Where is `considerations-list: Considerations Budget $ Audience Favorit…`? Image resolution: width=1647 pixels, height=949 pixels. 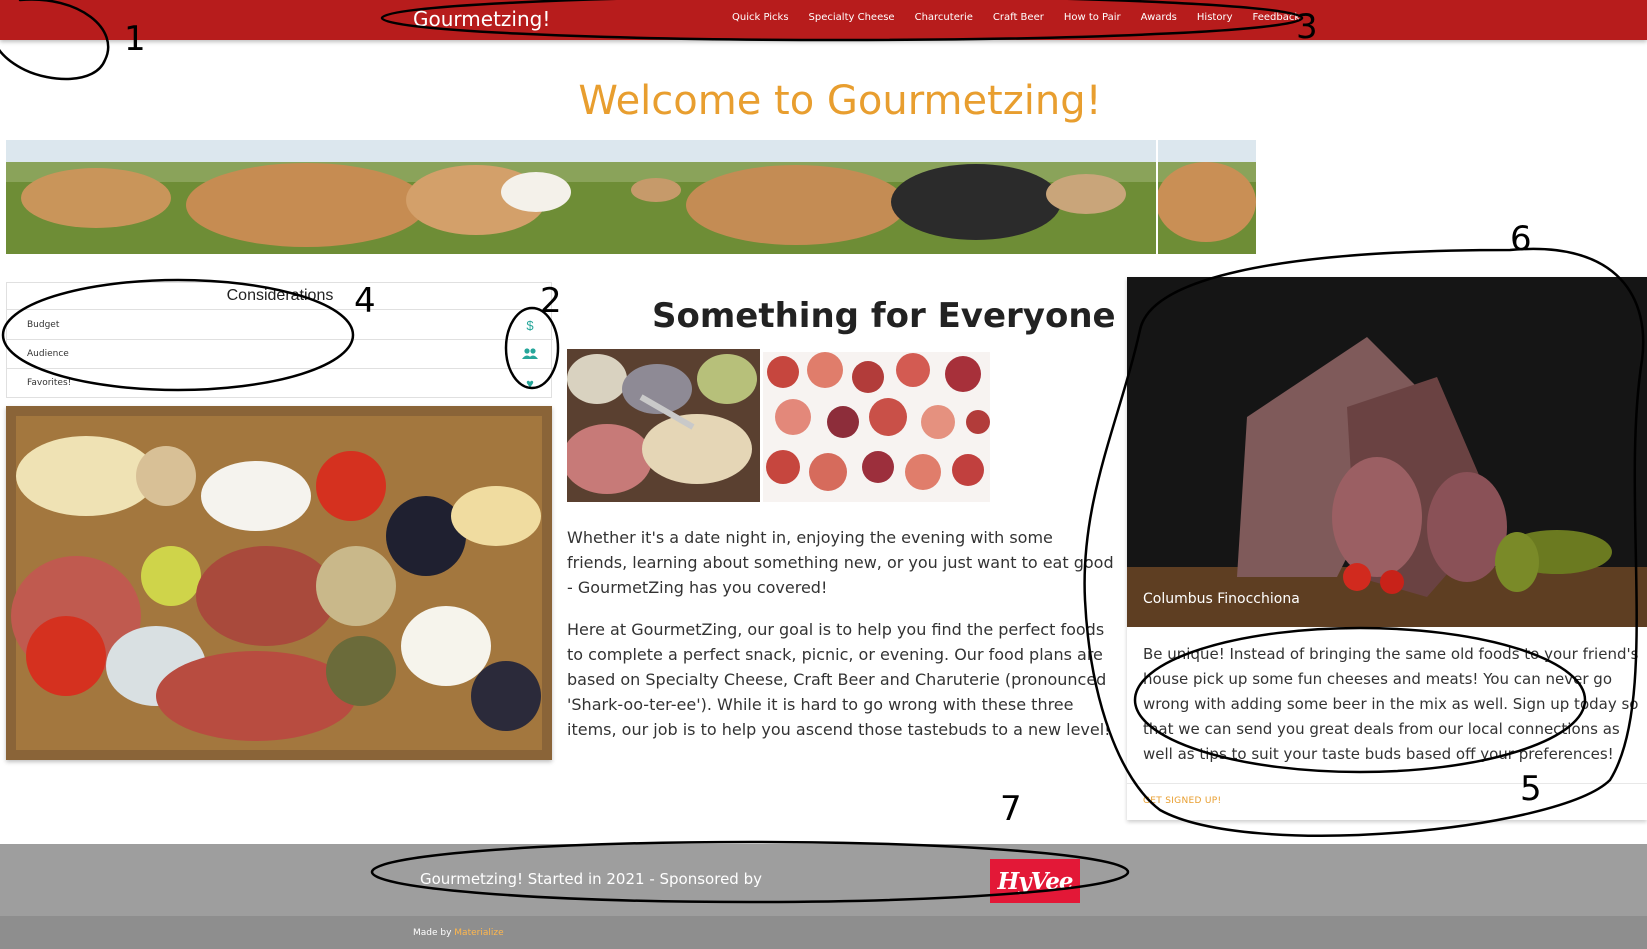
considerations-list: Considerations Budget $ Audience Favorit… is located at coordinates (279, 340).